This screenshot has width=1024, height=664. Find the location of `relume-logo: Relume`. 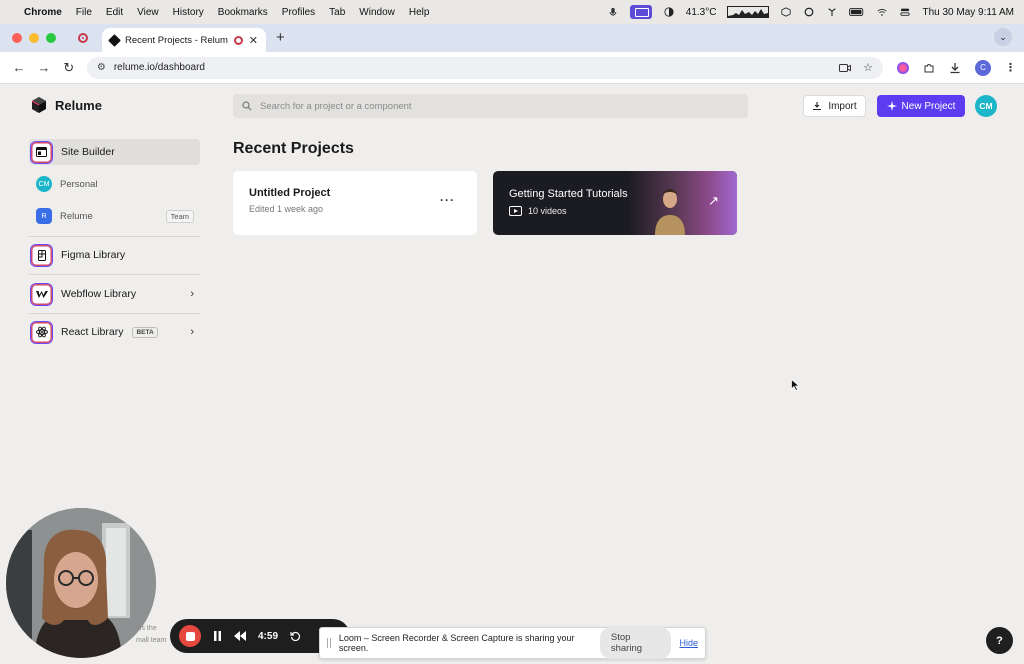

relume-logo: Relume is located at coordinates (66, 105).